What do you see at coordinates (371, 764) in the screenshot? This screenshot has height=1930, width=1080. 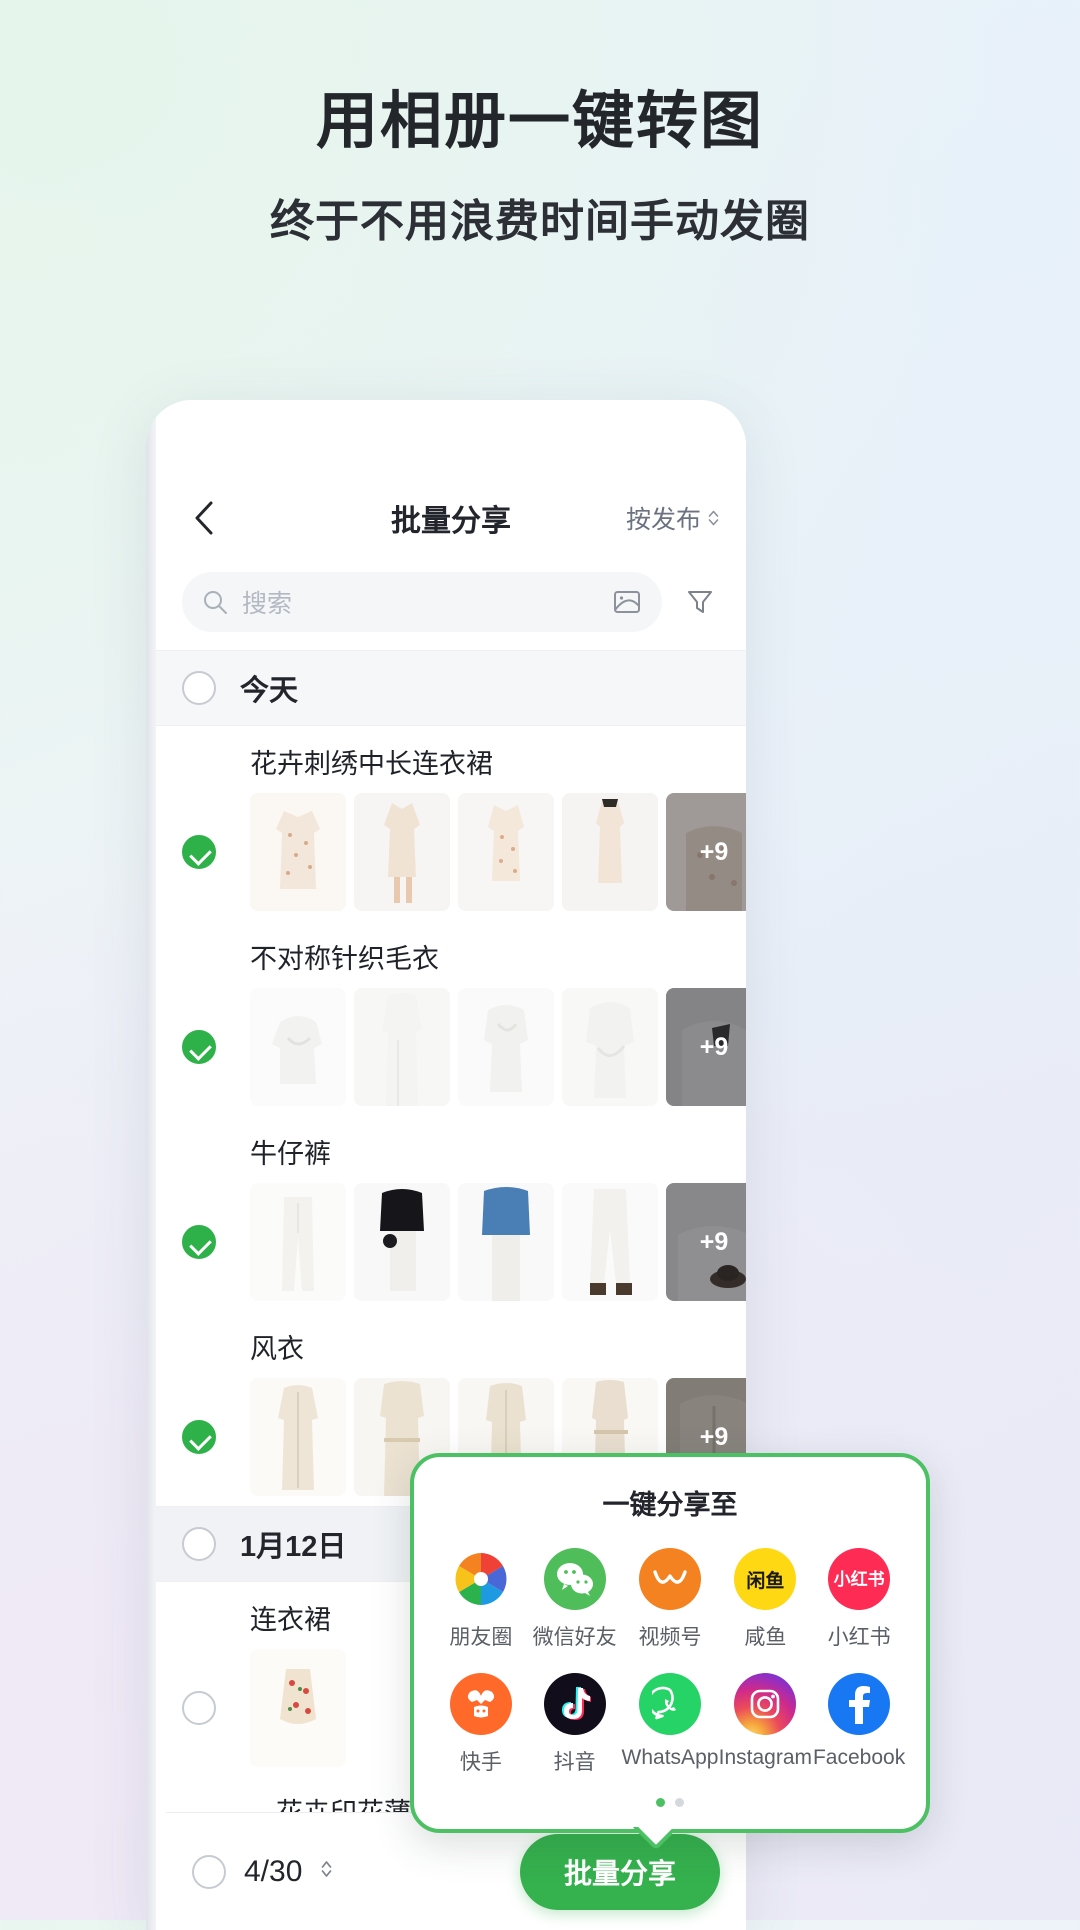 I see `product-title: 花卉刺绣中长连衣裙` at bounding box center [371, 764].